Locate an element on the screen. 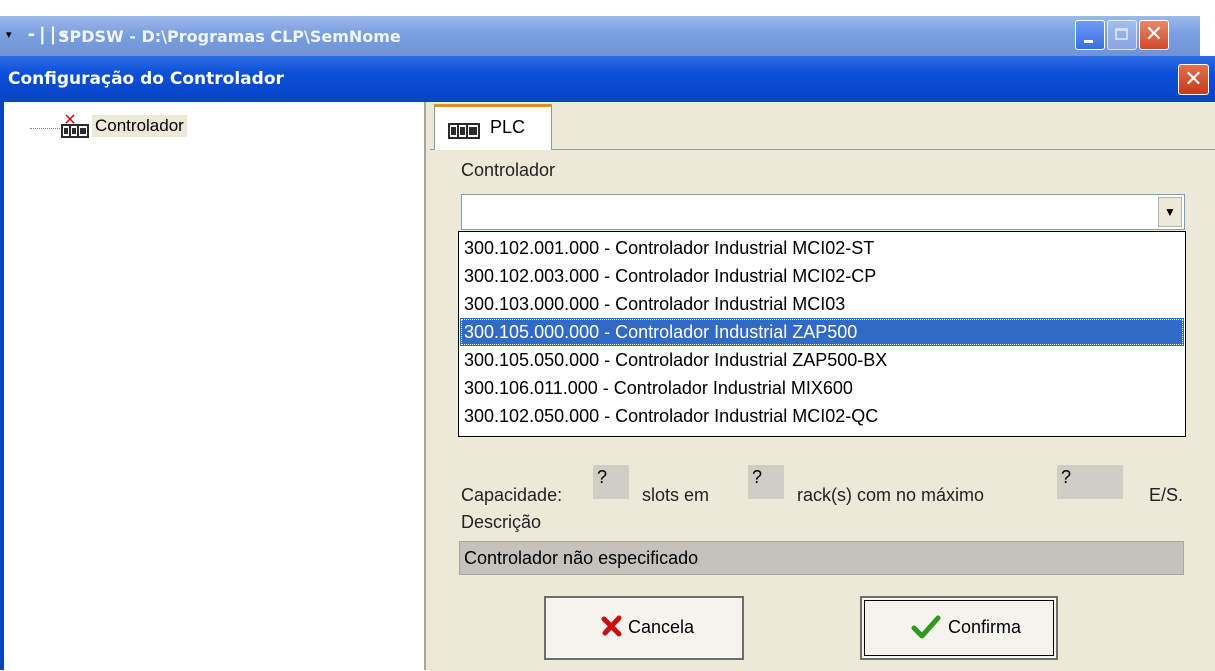 The image size is (1215, 671). cancel-button: Cancela is located at coordinates (644, 628).